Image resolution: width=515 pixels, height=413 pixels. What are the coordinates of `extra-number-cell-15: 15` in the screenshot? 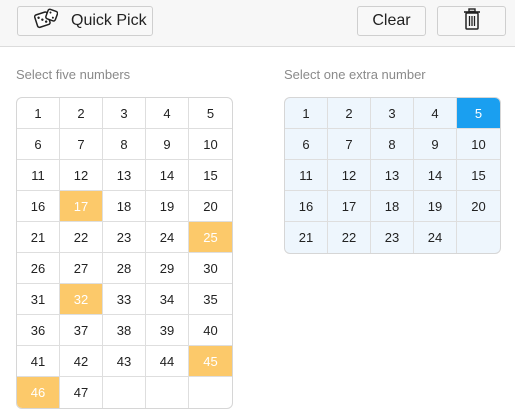 It's located at (478, 175).